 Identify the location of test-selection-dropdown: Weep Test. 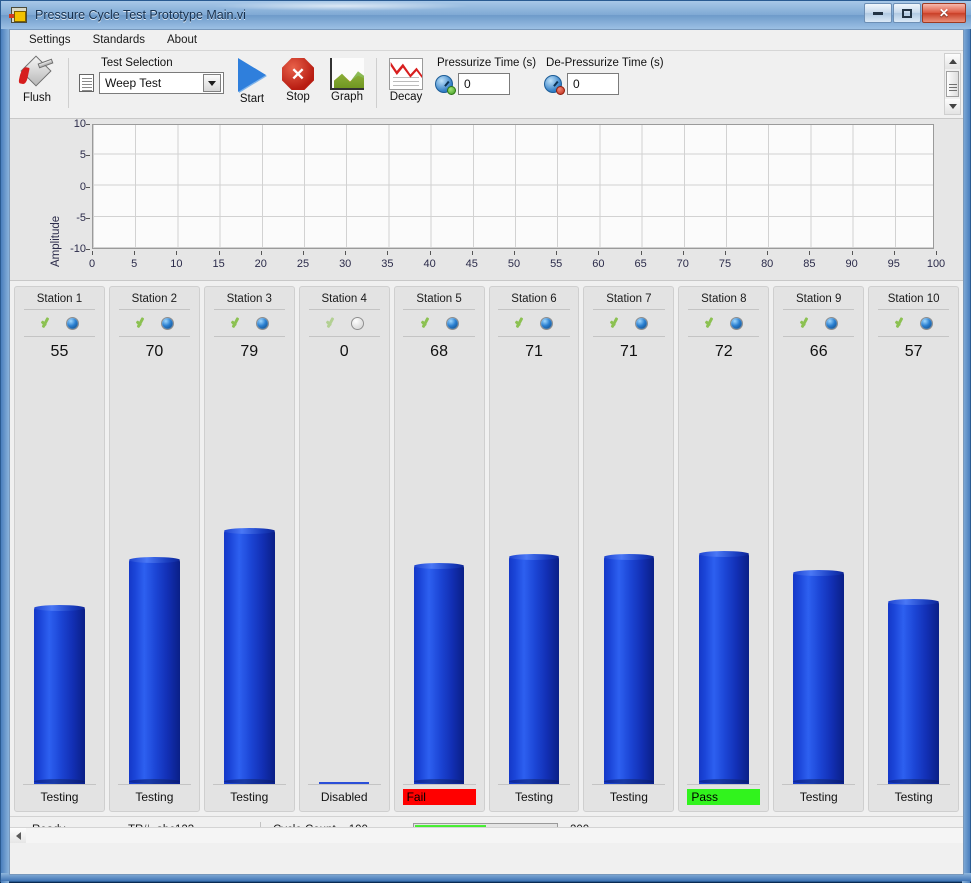
(161, 83).